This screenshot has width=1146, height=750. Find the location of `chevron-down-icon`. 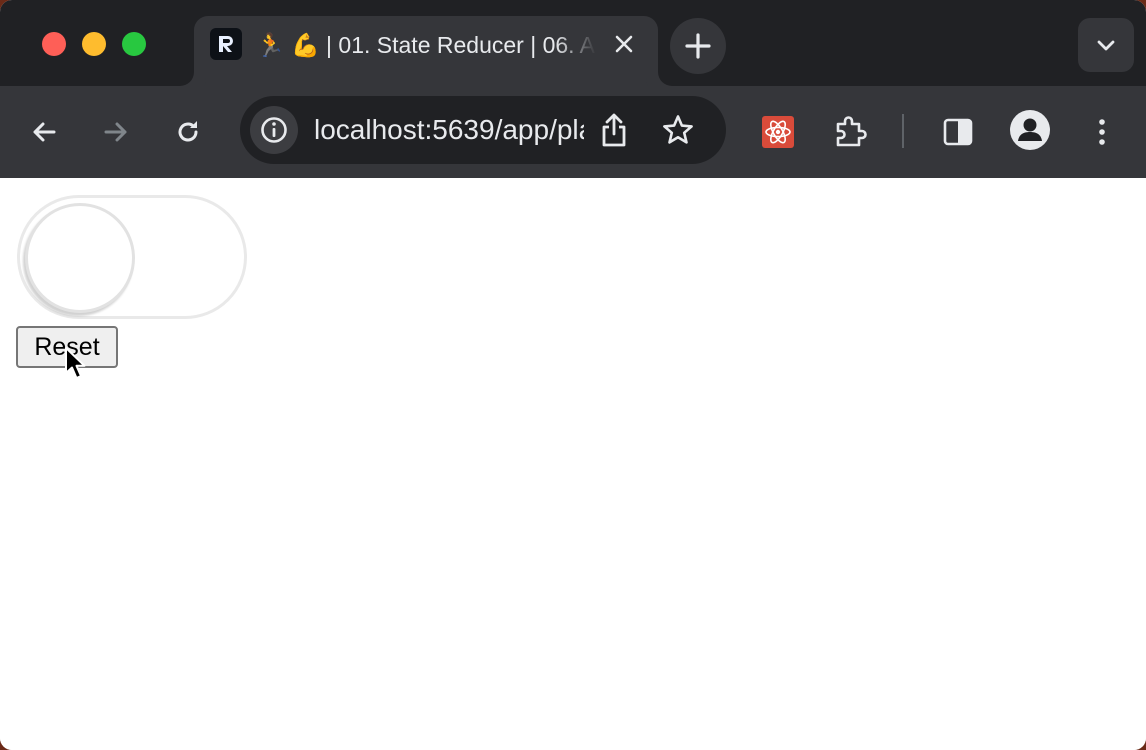

chevron-down-icon is located at coordinates (1106, 45).